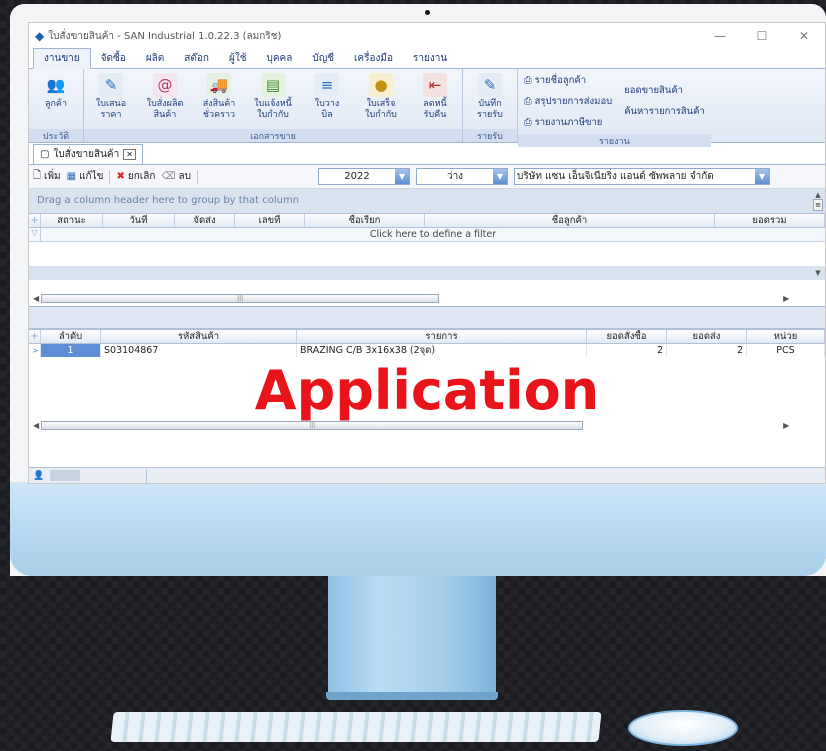  Describe the element at coordinates (381, 85) in the screenshot. I see `coins-icon: ●` at that location.